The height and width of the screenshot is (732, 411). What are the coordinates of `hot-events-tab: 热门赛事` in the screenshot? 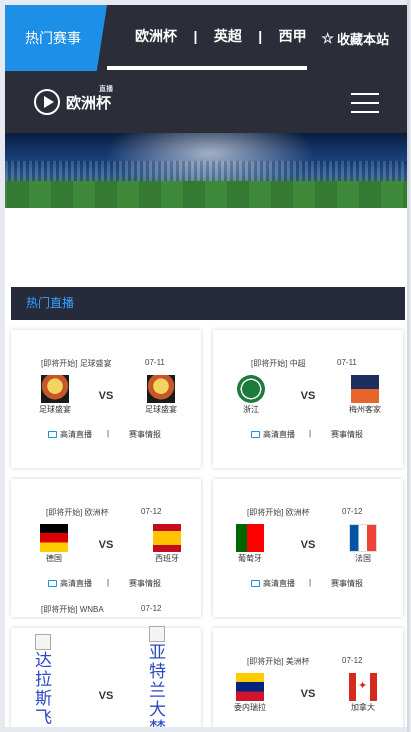 It's located at (56, 38).